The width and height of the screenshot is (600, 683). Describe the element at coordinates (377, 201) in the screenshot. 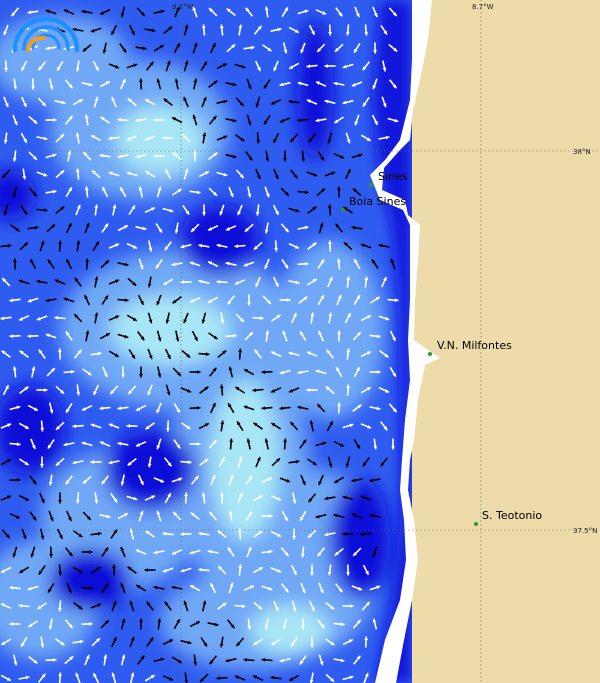

I see `place-label: Boia Sines` at that location.